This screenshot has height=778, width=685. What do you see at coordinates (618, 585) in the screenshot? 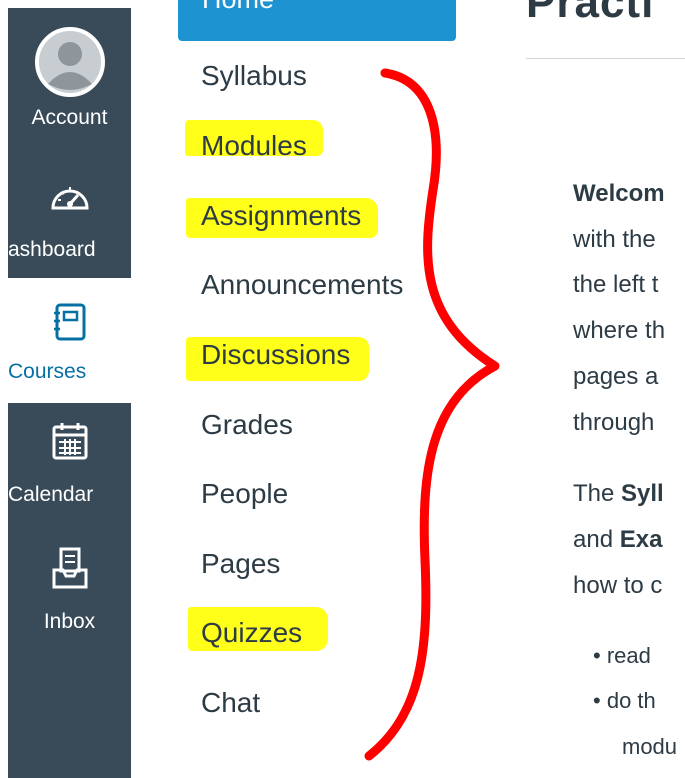
I see `content-line: how to c` at bounding box center [618, 585].